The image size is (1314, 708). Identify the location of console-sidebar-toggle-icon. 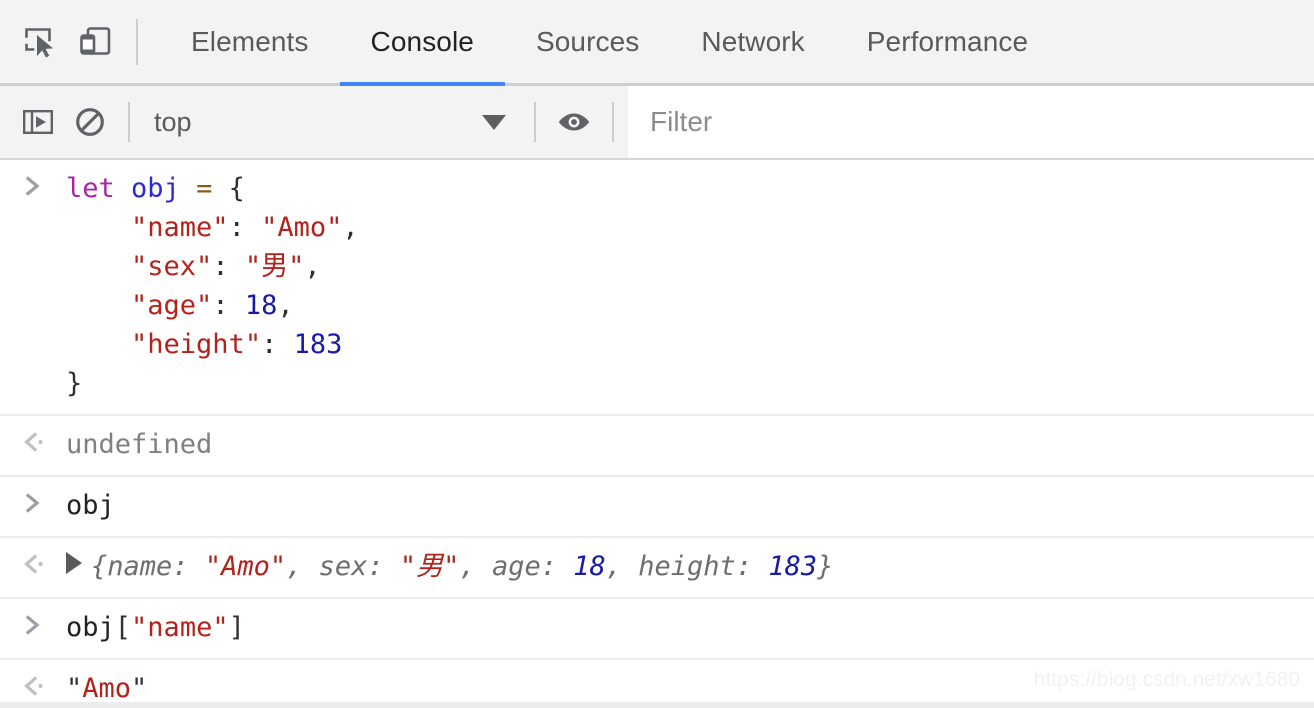
(38, 122).